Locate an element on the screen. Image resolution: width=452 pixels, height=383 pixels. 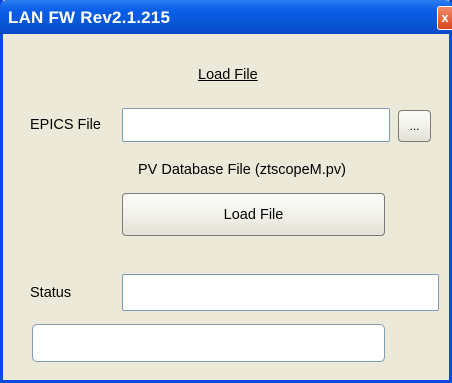
close-button: x is located at coordinates (444, 18).